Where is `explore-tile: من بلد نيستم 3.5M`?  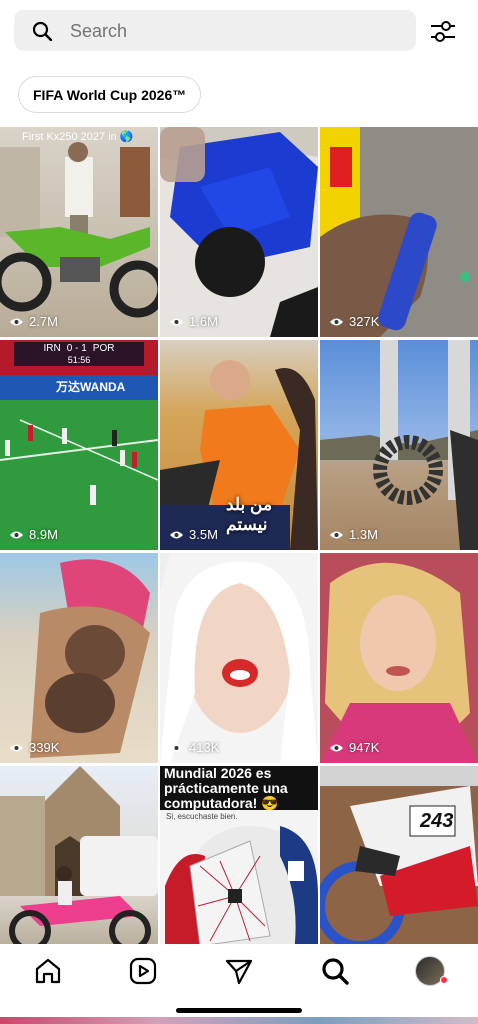 explore-tile: من بلد نيستم 3.5M is located at coordinates (239, 445).